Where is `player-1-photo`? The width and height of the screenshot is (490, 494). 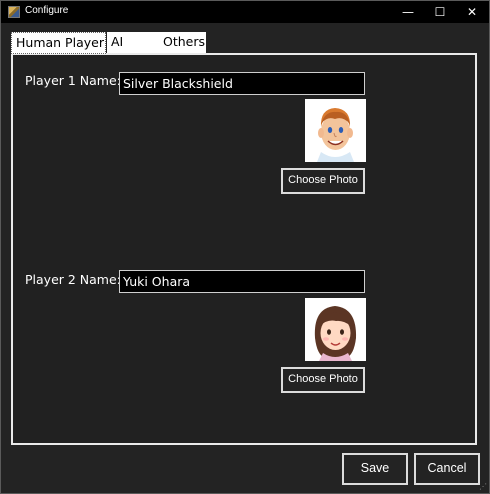 player-1-photo is located at coordinates (335, 130).